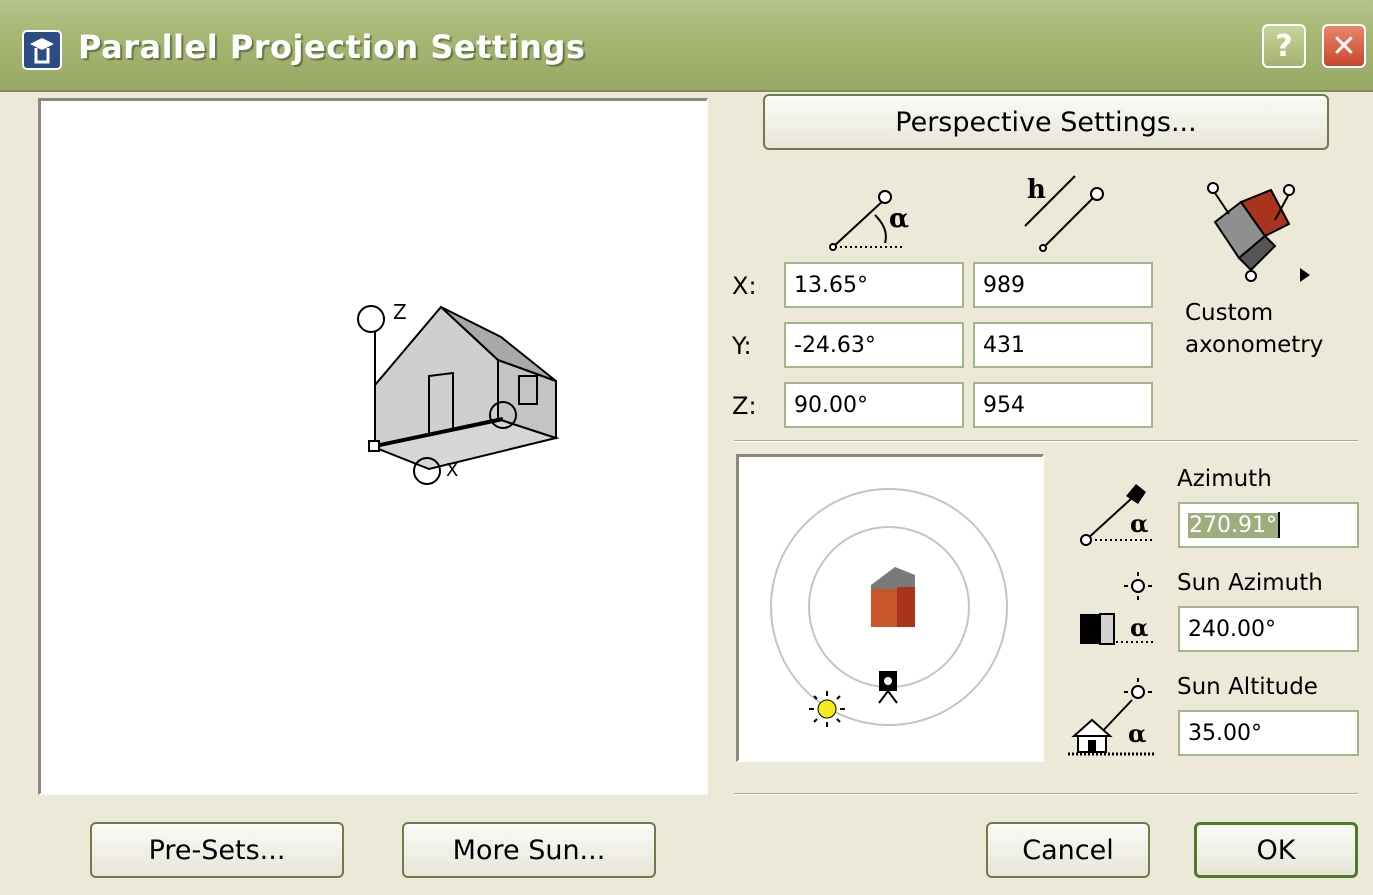  Describe the element at coordinates (827, 709) in the screenshot. I see `sun-marker-icon` at that location.